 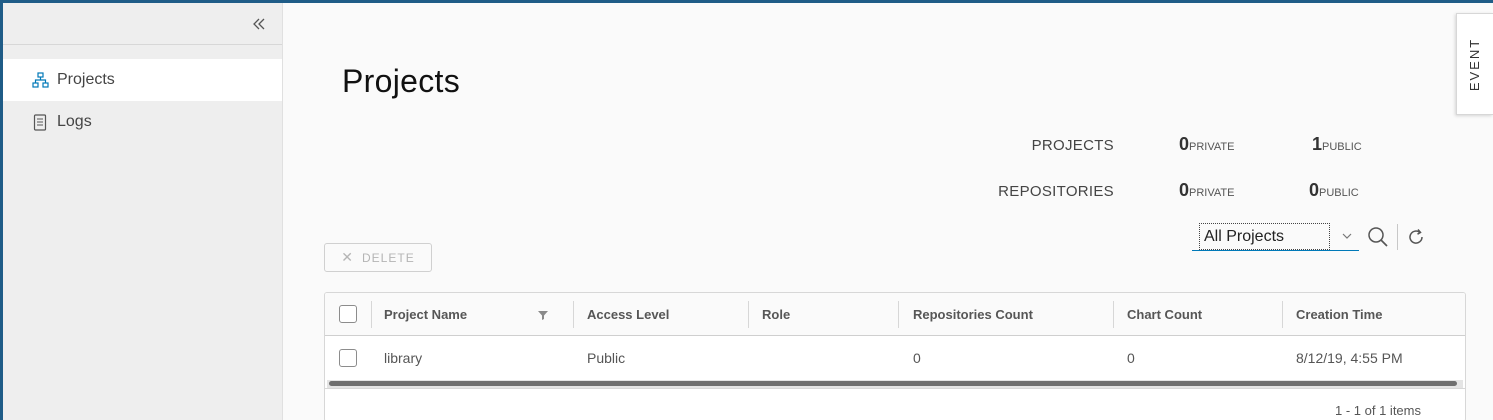 I want to click on column-header-repositories-count: Repositories Count, so click(x=973, y=314).